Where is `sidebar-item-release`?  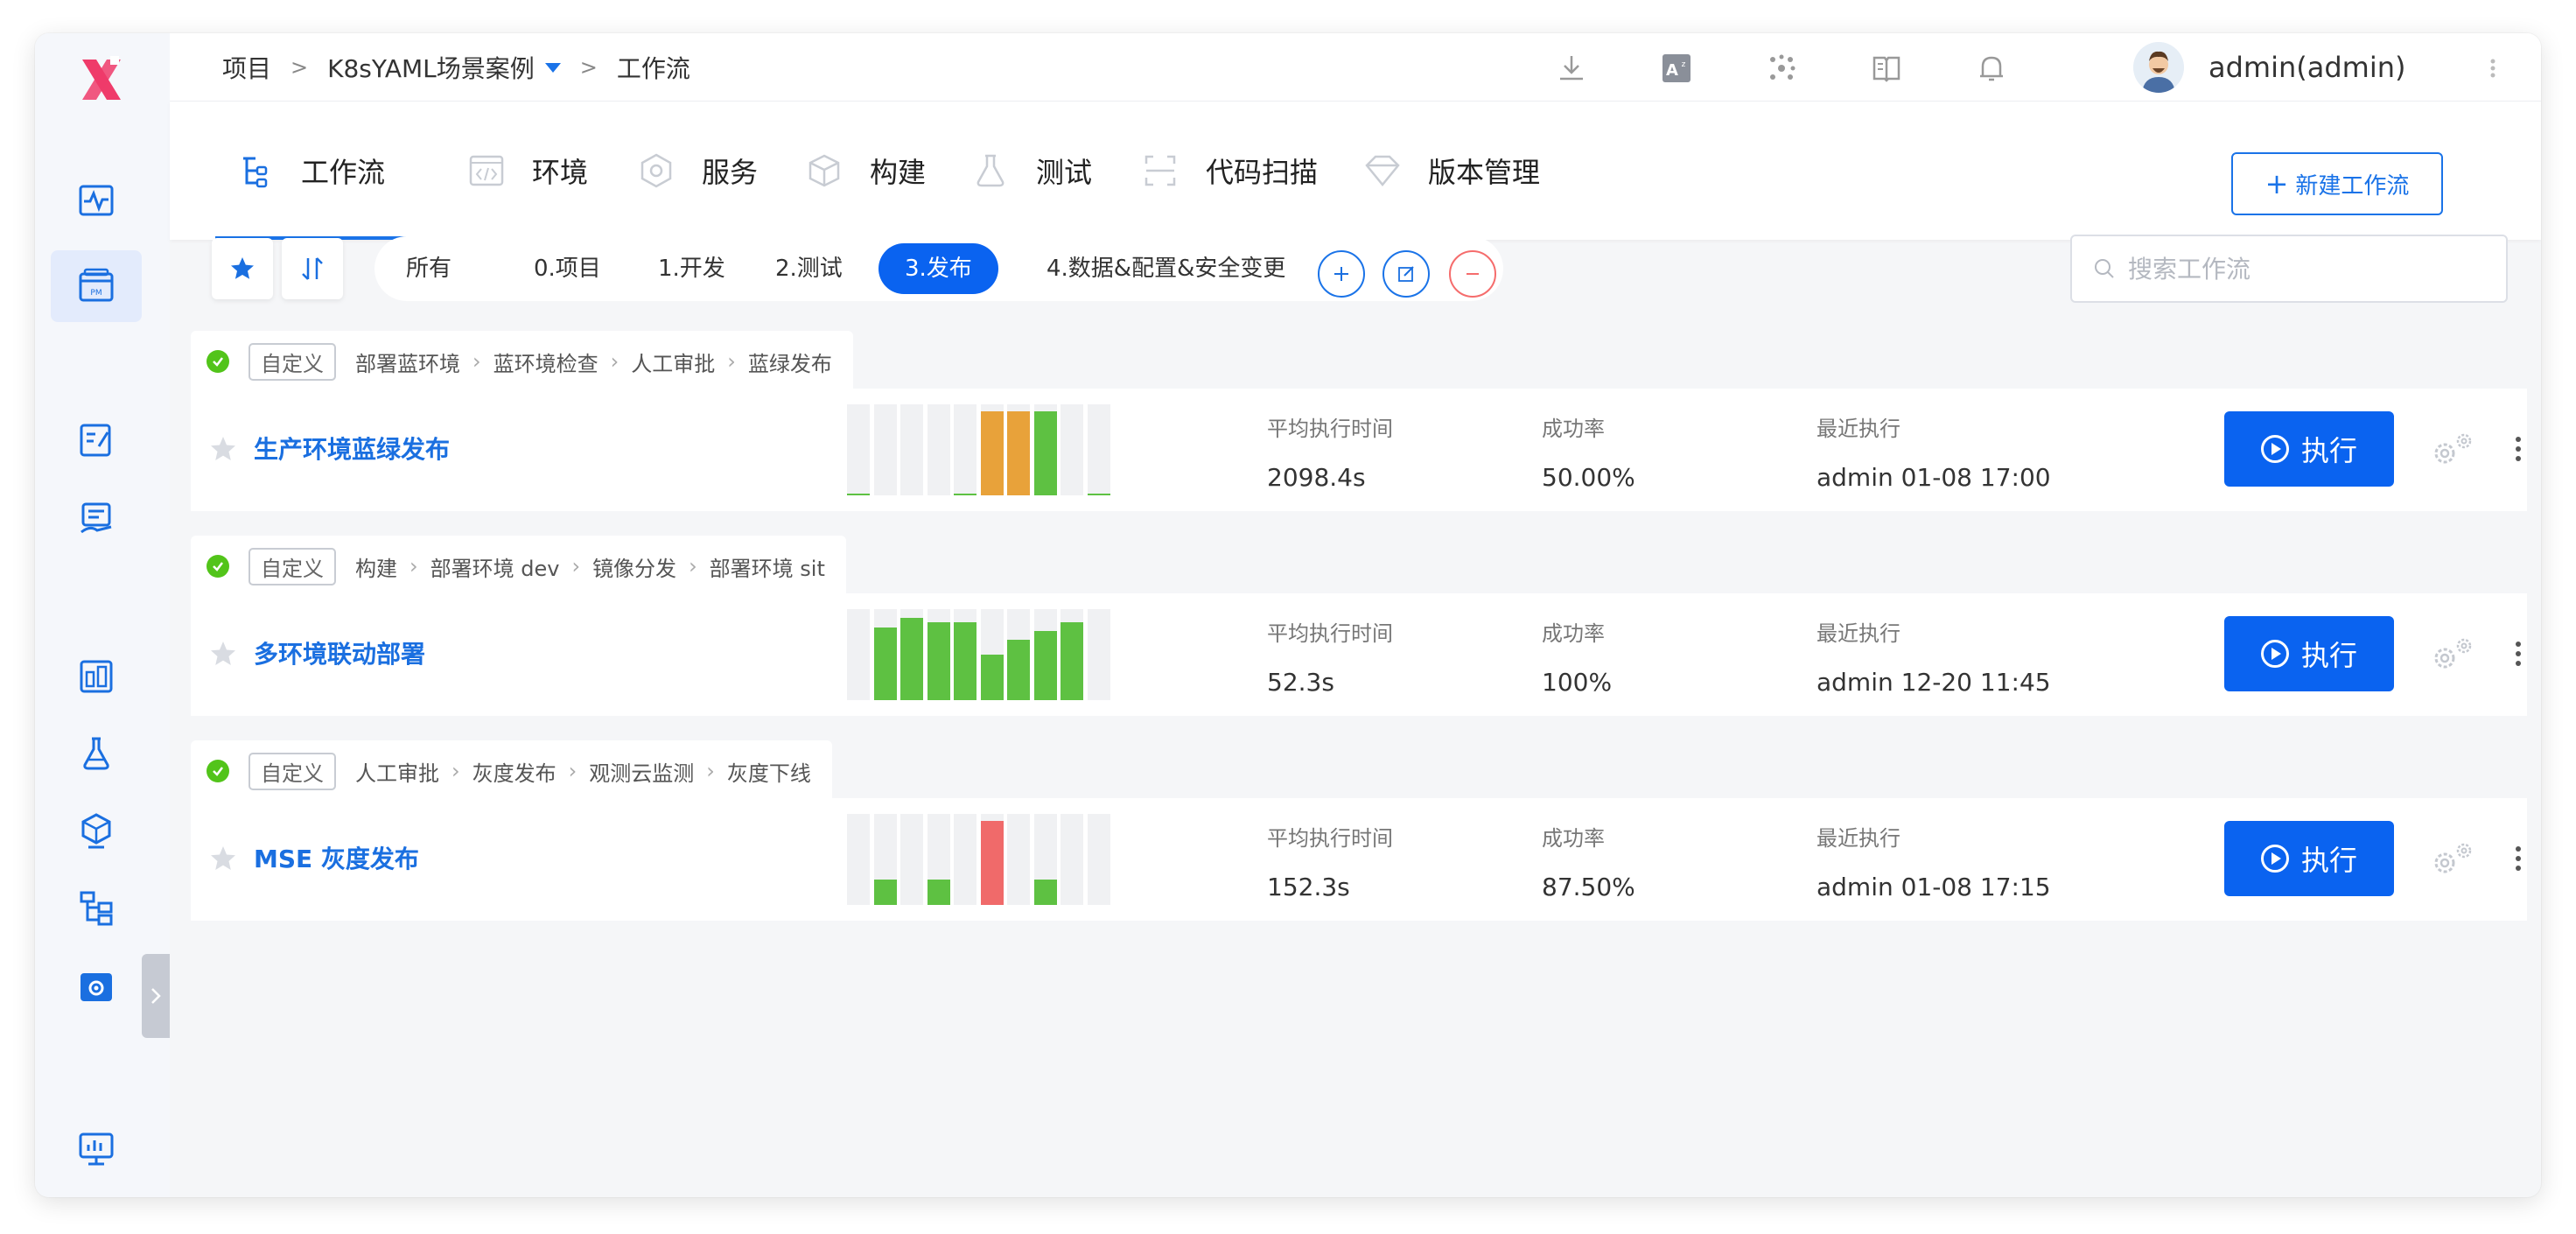 sidebar-item-release is located at coordinates (96, 519).